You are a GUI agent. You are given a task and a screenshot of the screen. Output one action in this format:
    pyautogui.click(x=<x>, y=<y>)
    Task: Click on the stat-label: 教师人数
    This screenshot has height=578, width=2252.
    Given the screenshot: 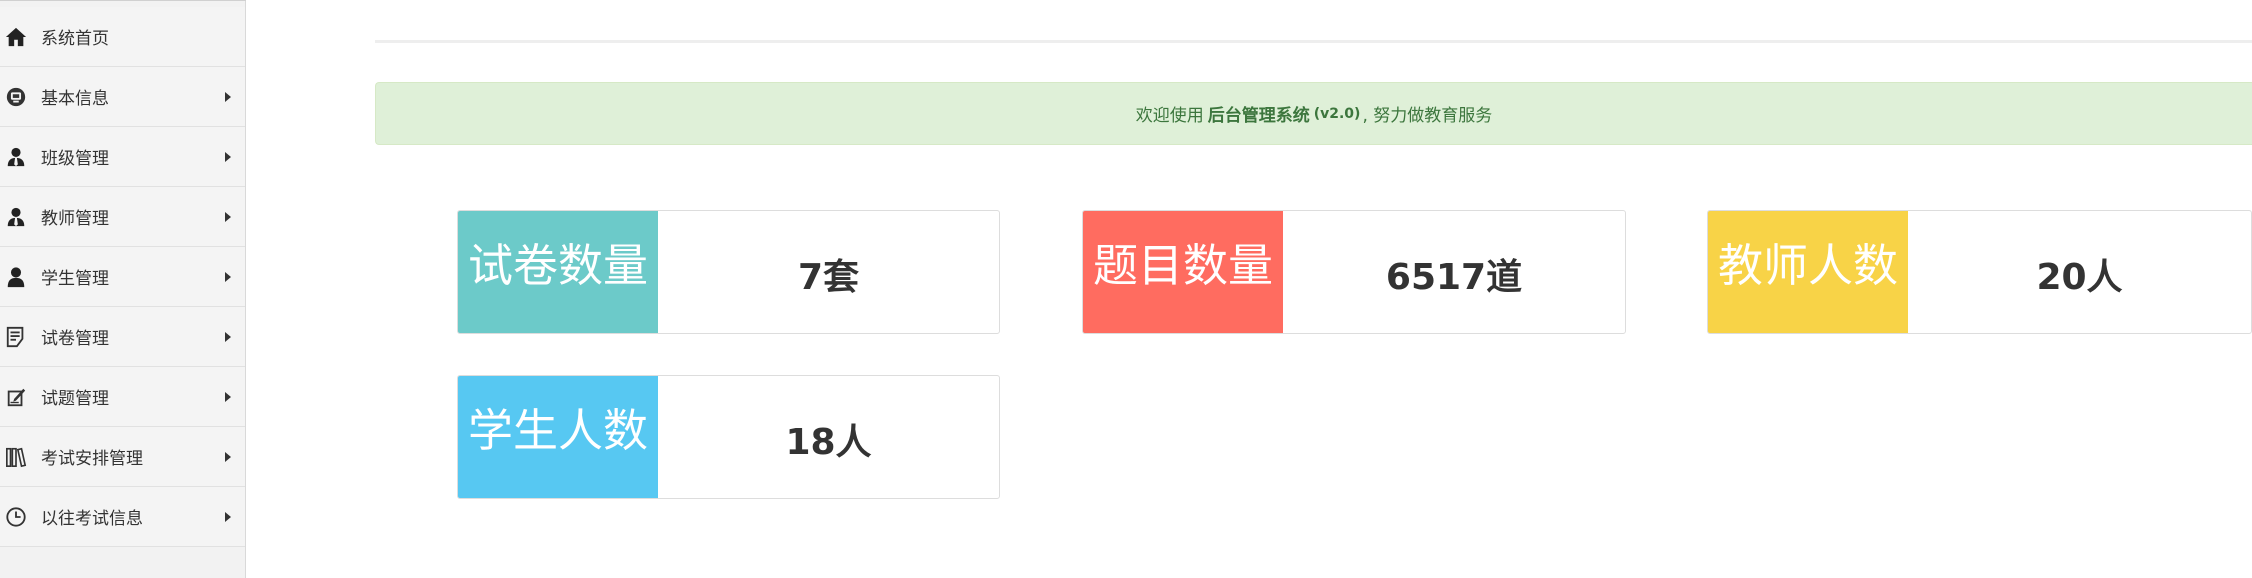 What is the action you would take?
    pyautogui.click(x=1808, y=272)
    